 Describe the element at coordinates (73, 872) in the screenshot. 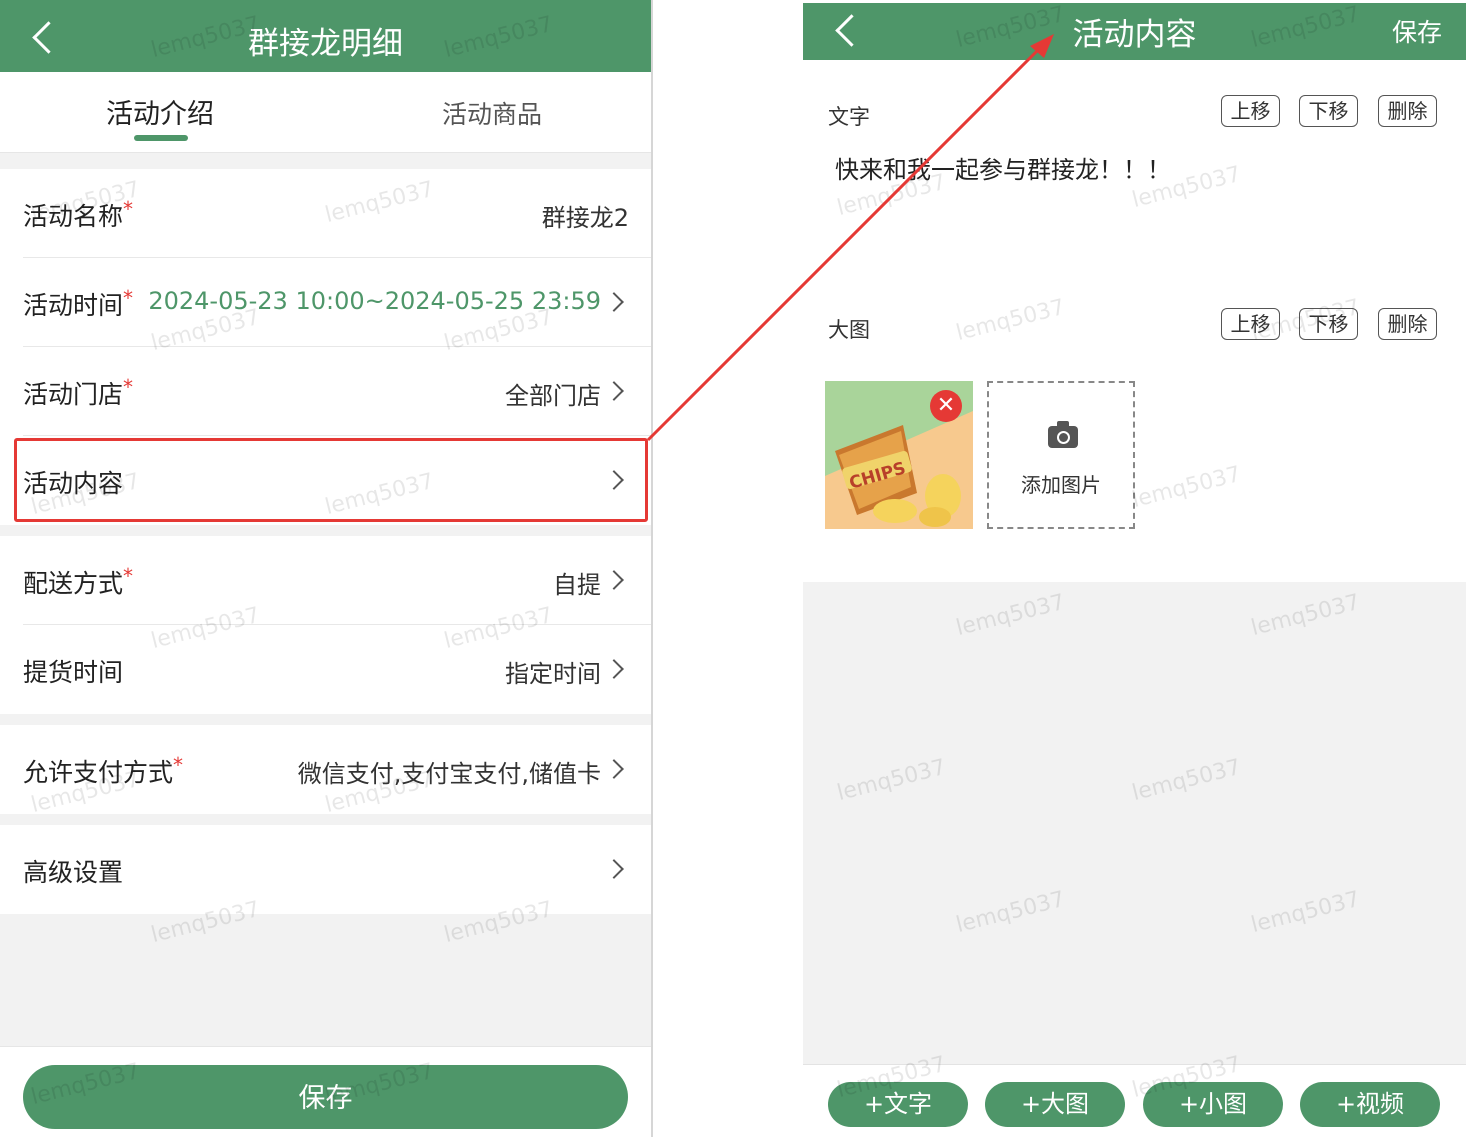

I see `row-label: 高级设置` at that location.